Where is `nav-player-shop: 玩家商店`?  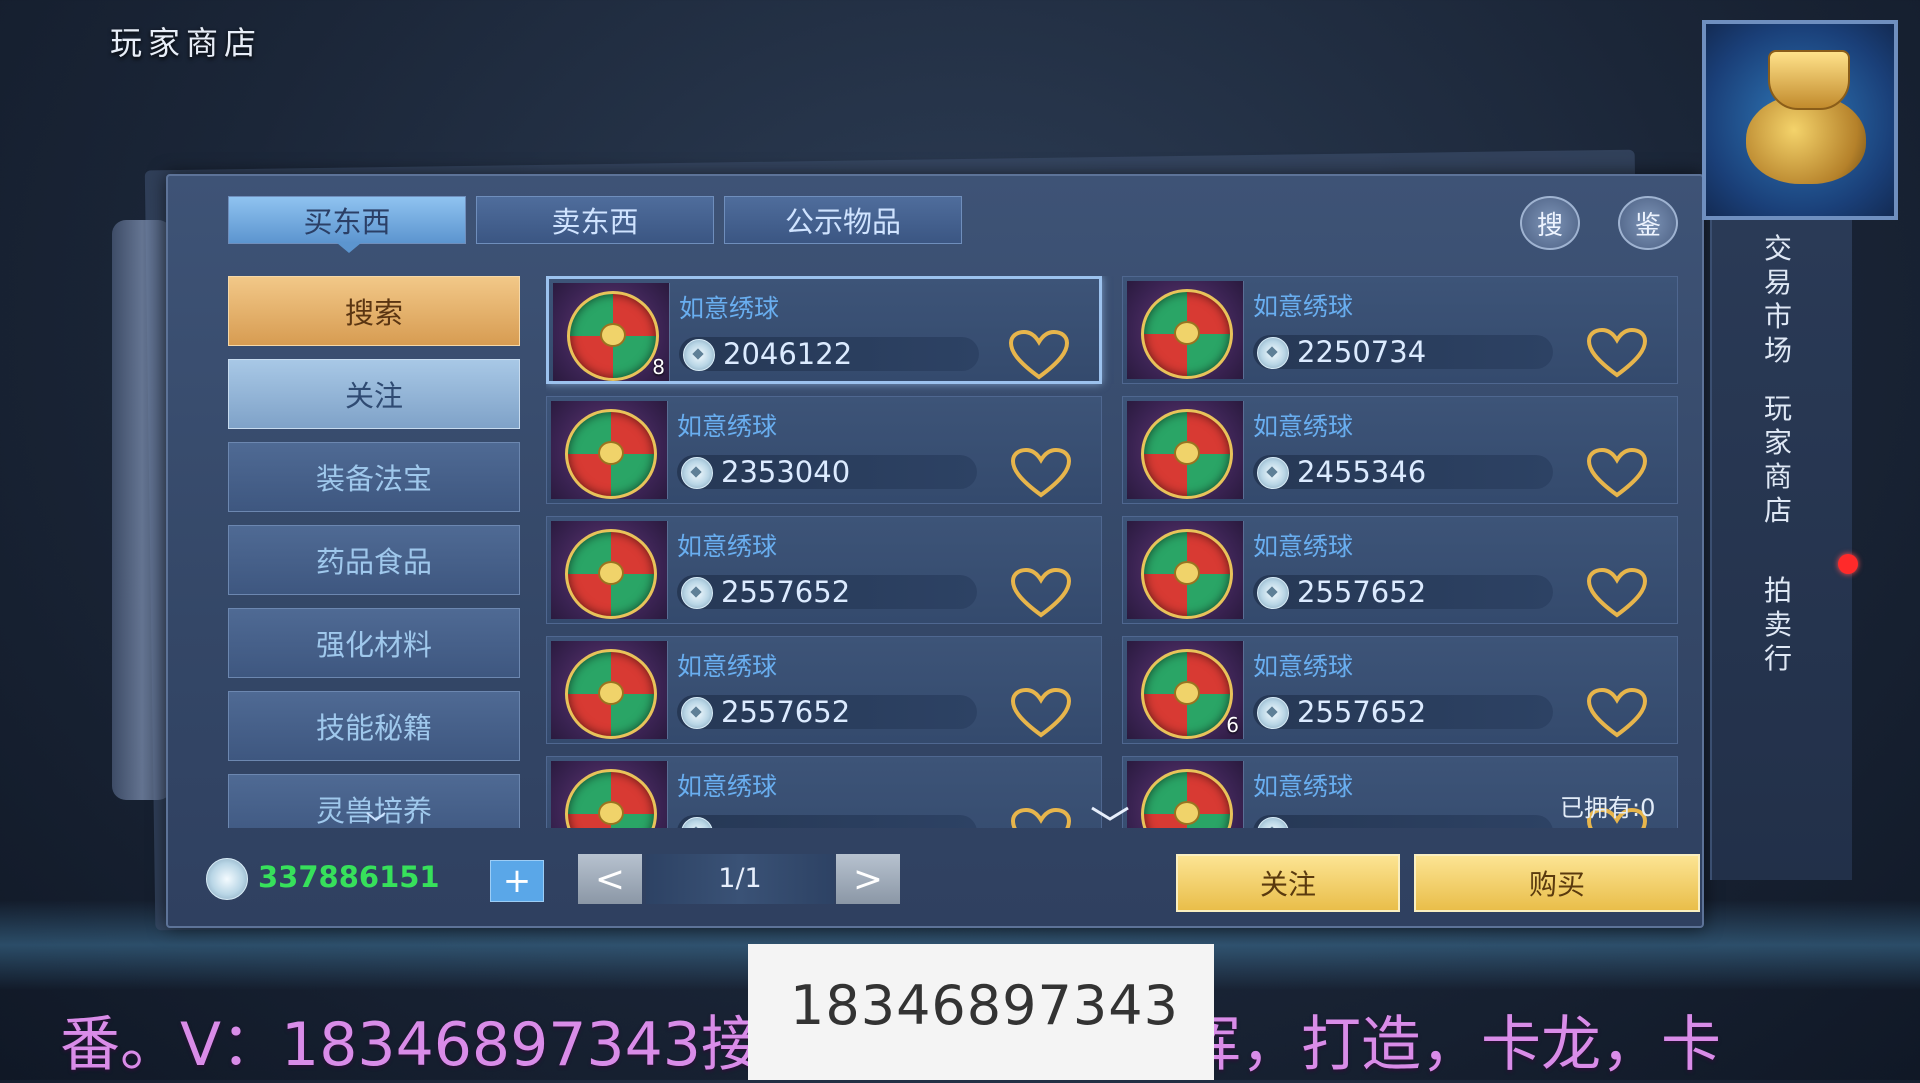 nav-player-shop: 玩家商店 is located at coordinates (1778, 460).